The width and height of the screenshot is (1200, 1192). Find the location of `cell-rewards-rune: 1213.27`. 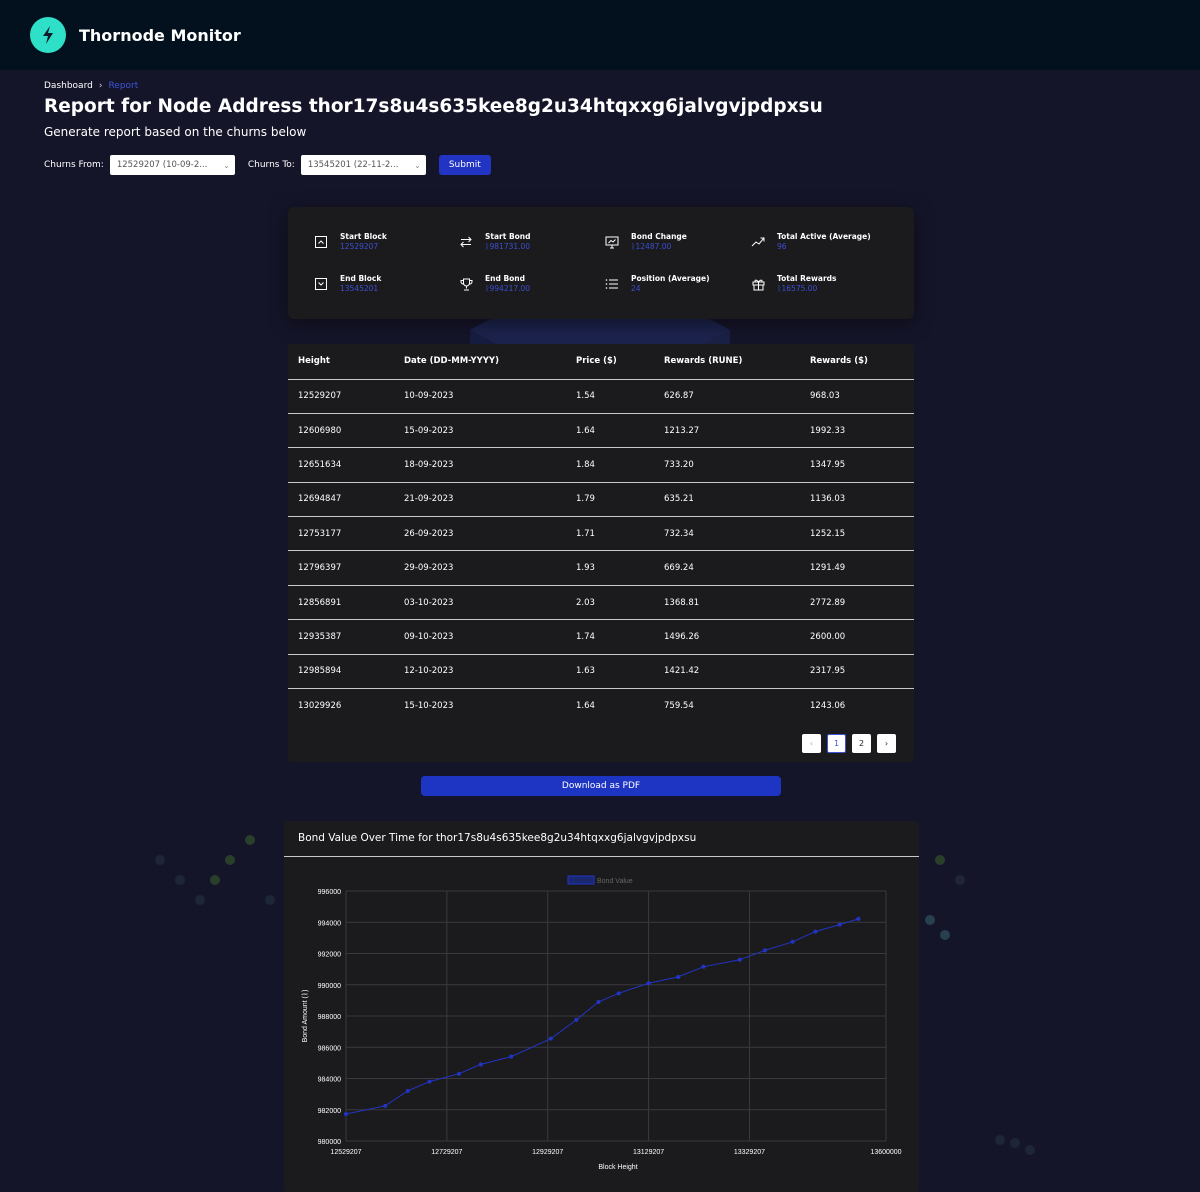

cell-rewards-rune: 1213.27 is located at coordinates (682, 430).